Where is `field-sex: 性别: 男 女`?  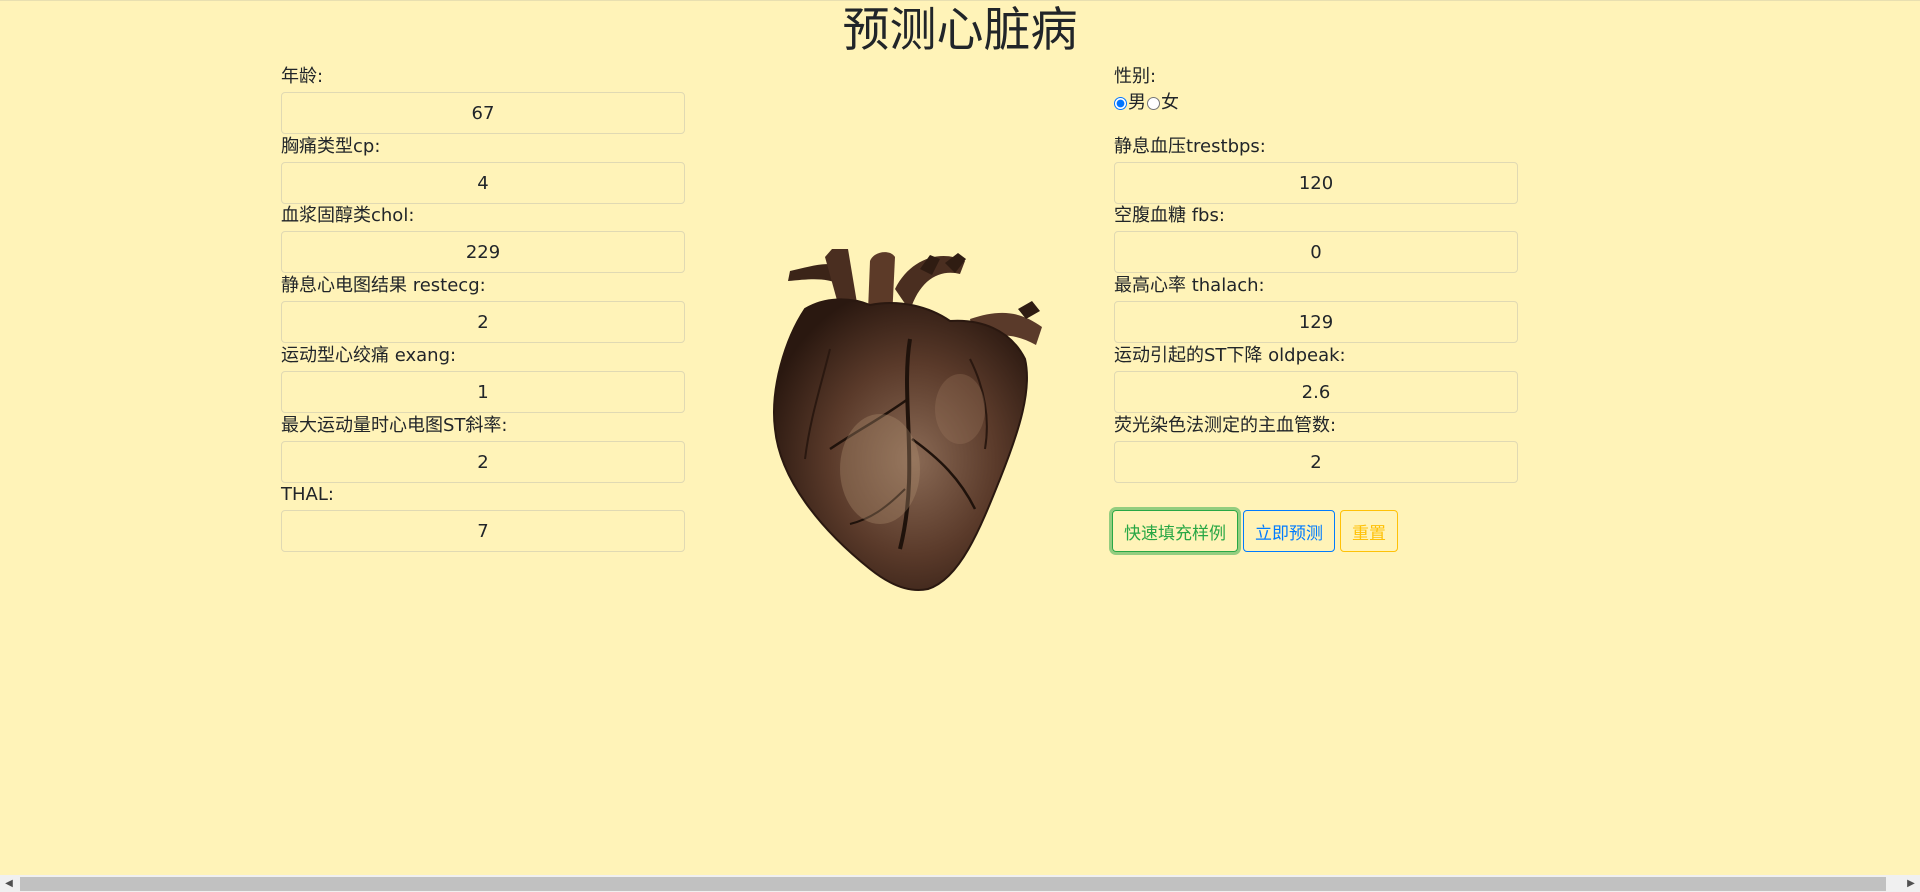 field-sex: 性别: 男 女 is located at coordinates (1316, 90).